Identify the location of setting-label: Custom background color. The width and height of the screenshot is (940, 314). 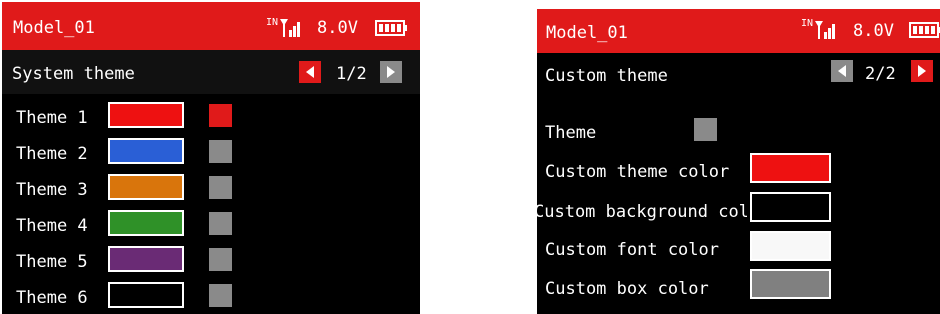
(642, 212).